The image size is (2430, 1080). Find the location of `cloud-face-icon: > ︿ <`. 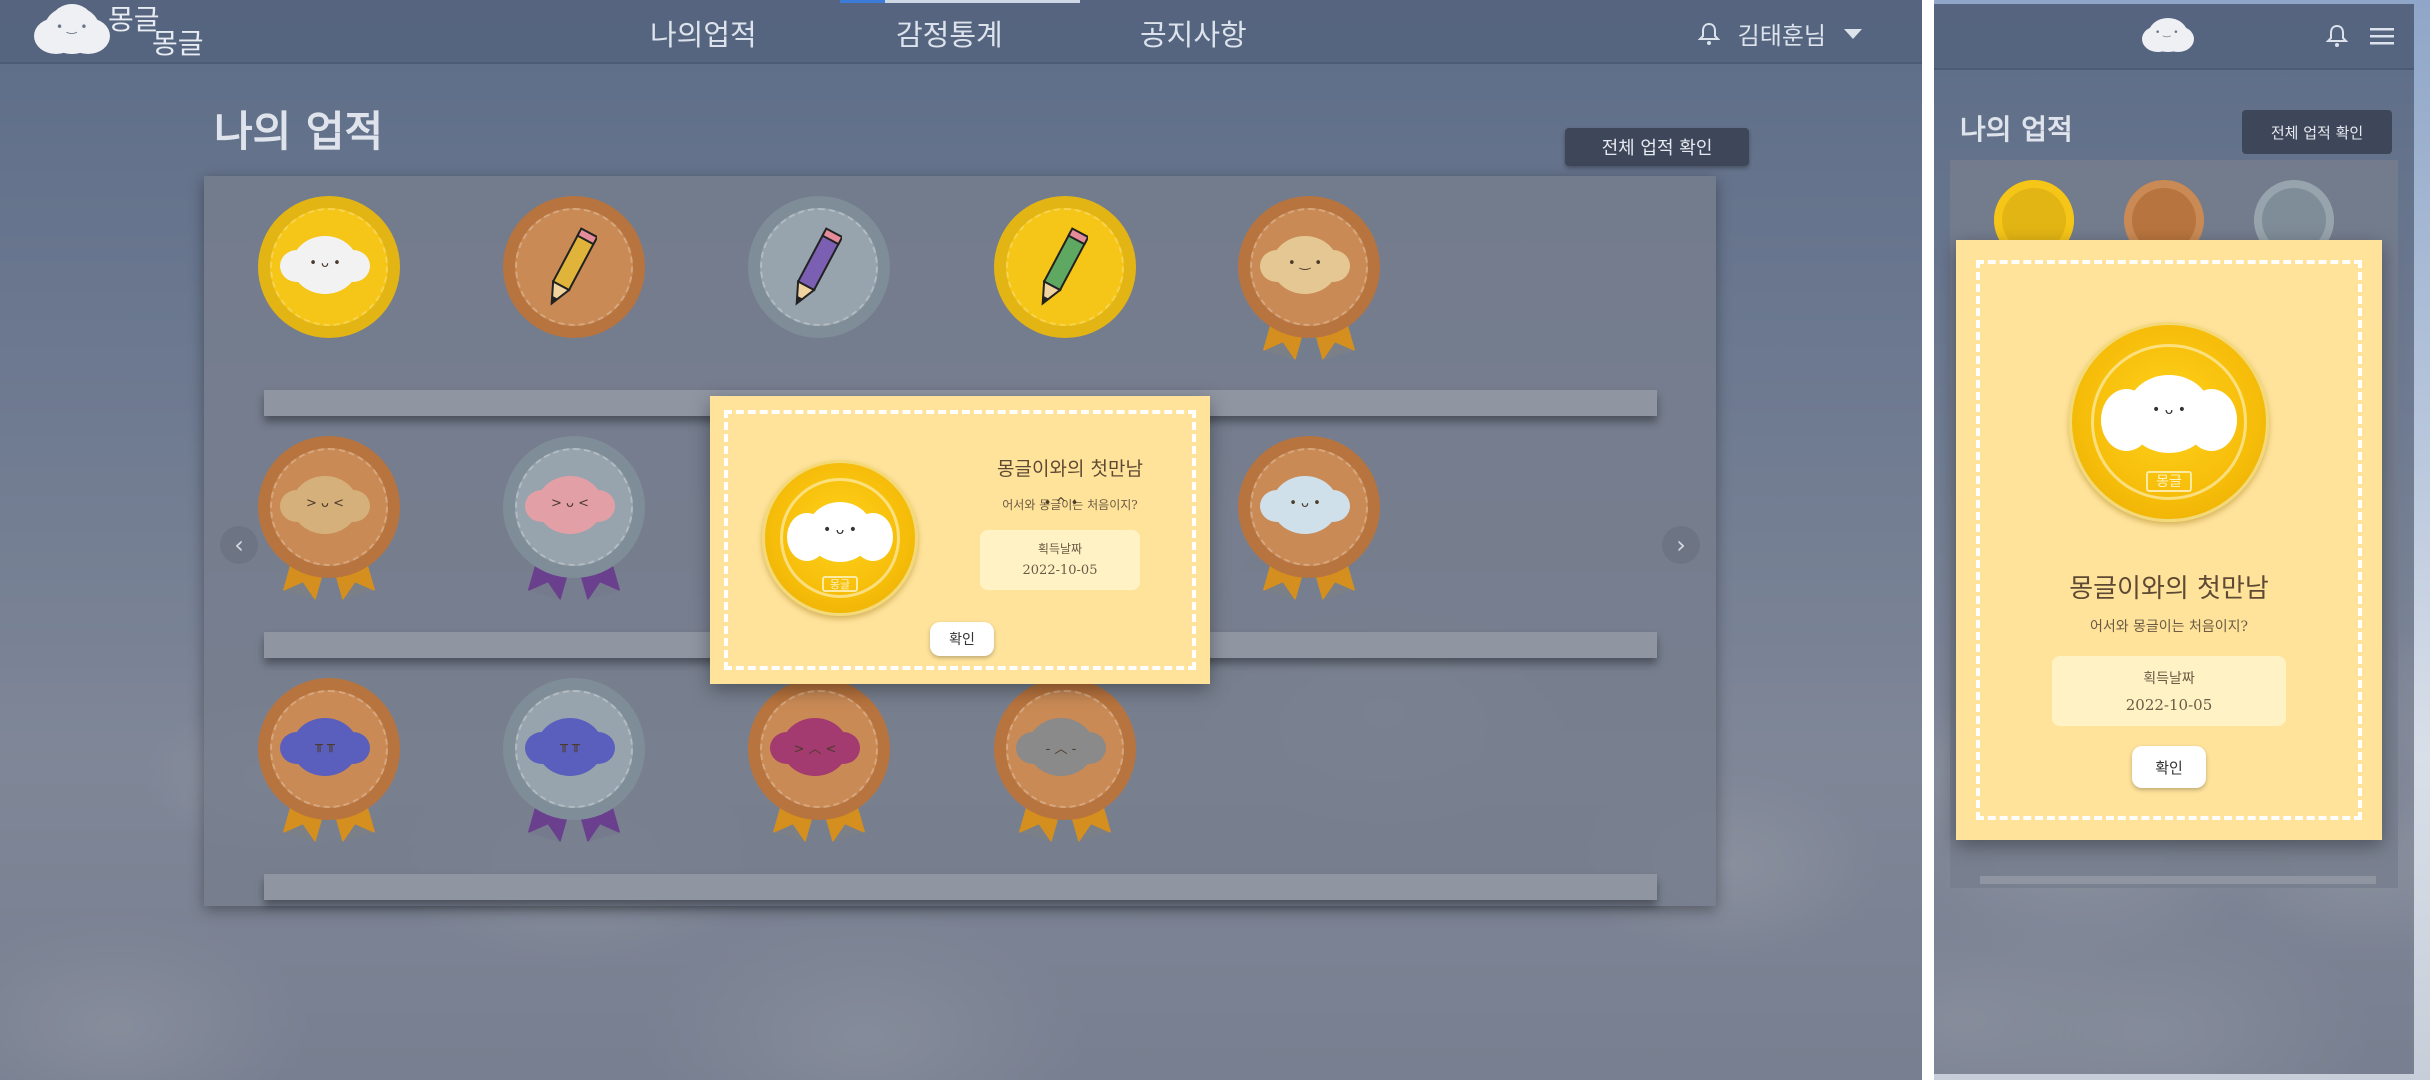

cloud-face-icon: > ︿ < is located at coordinates (815, 747).